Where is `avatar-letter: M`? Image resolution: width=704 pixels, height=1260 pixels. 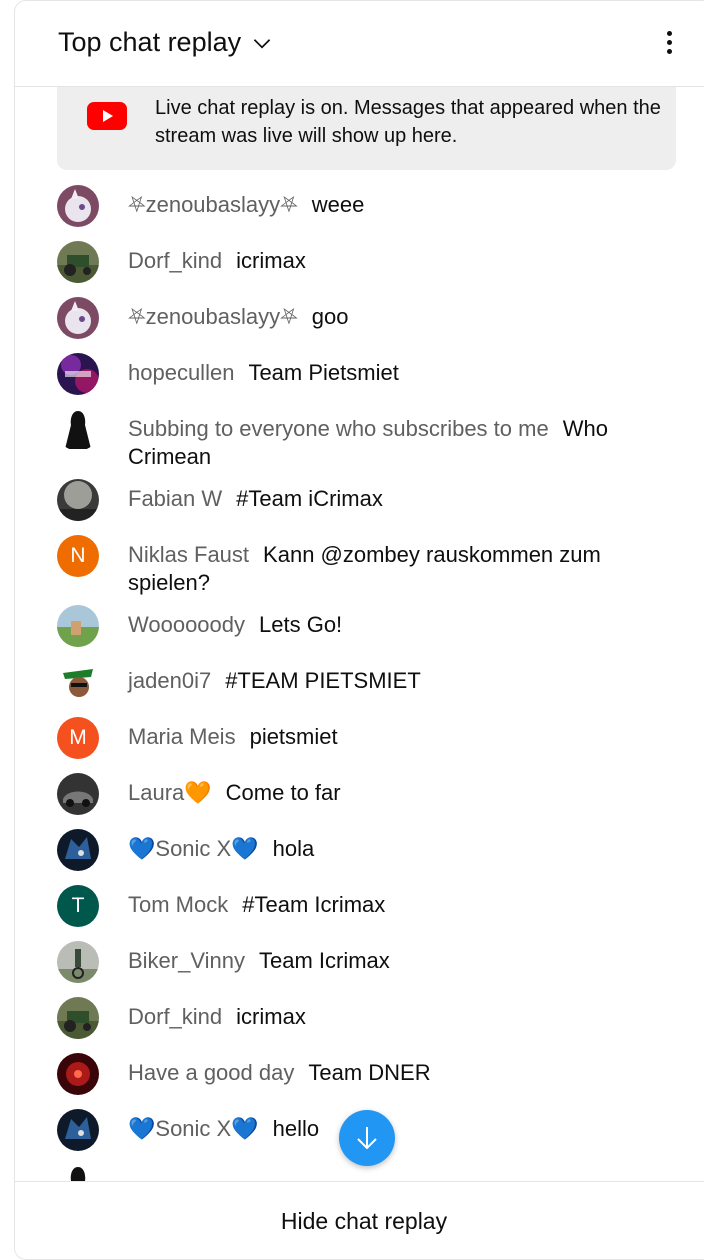
avatar-letter: M is located at coordinates (78, 737).